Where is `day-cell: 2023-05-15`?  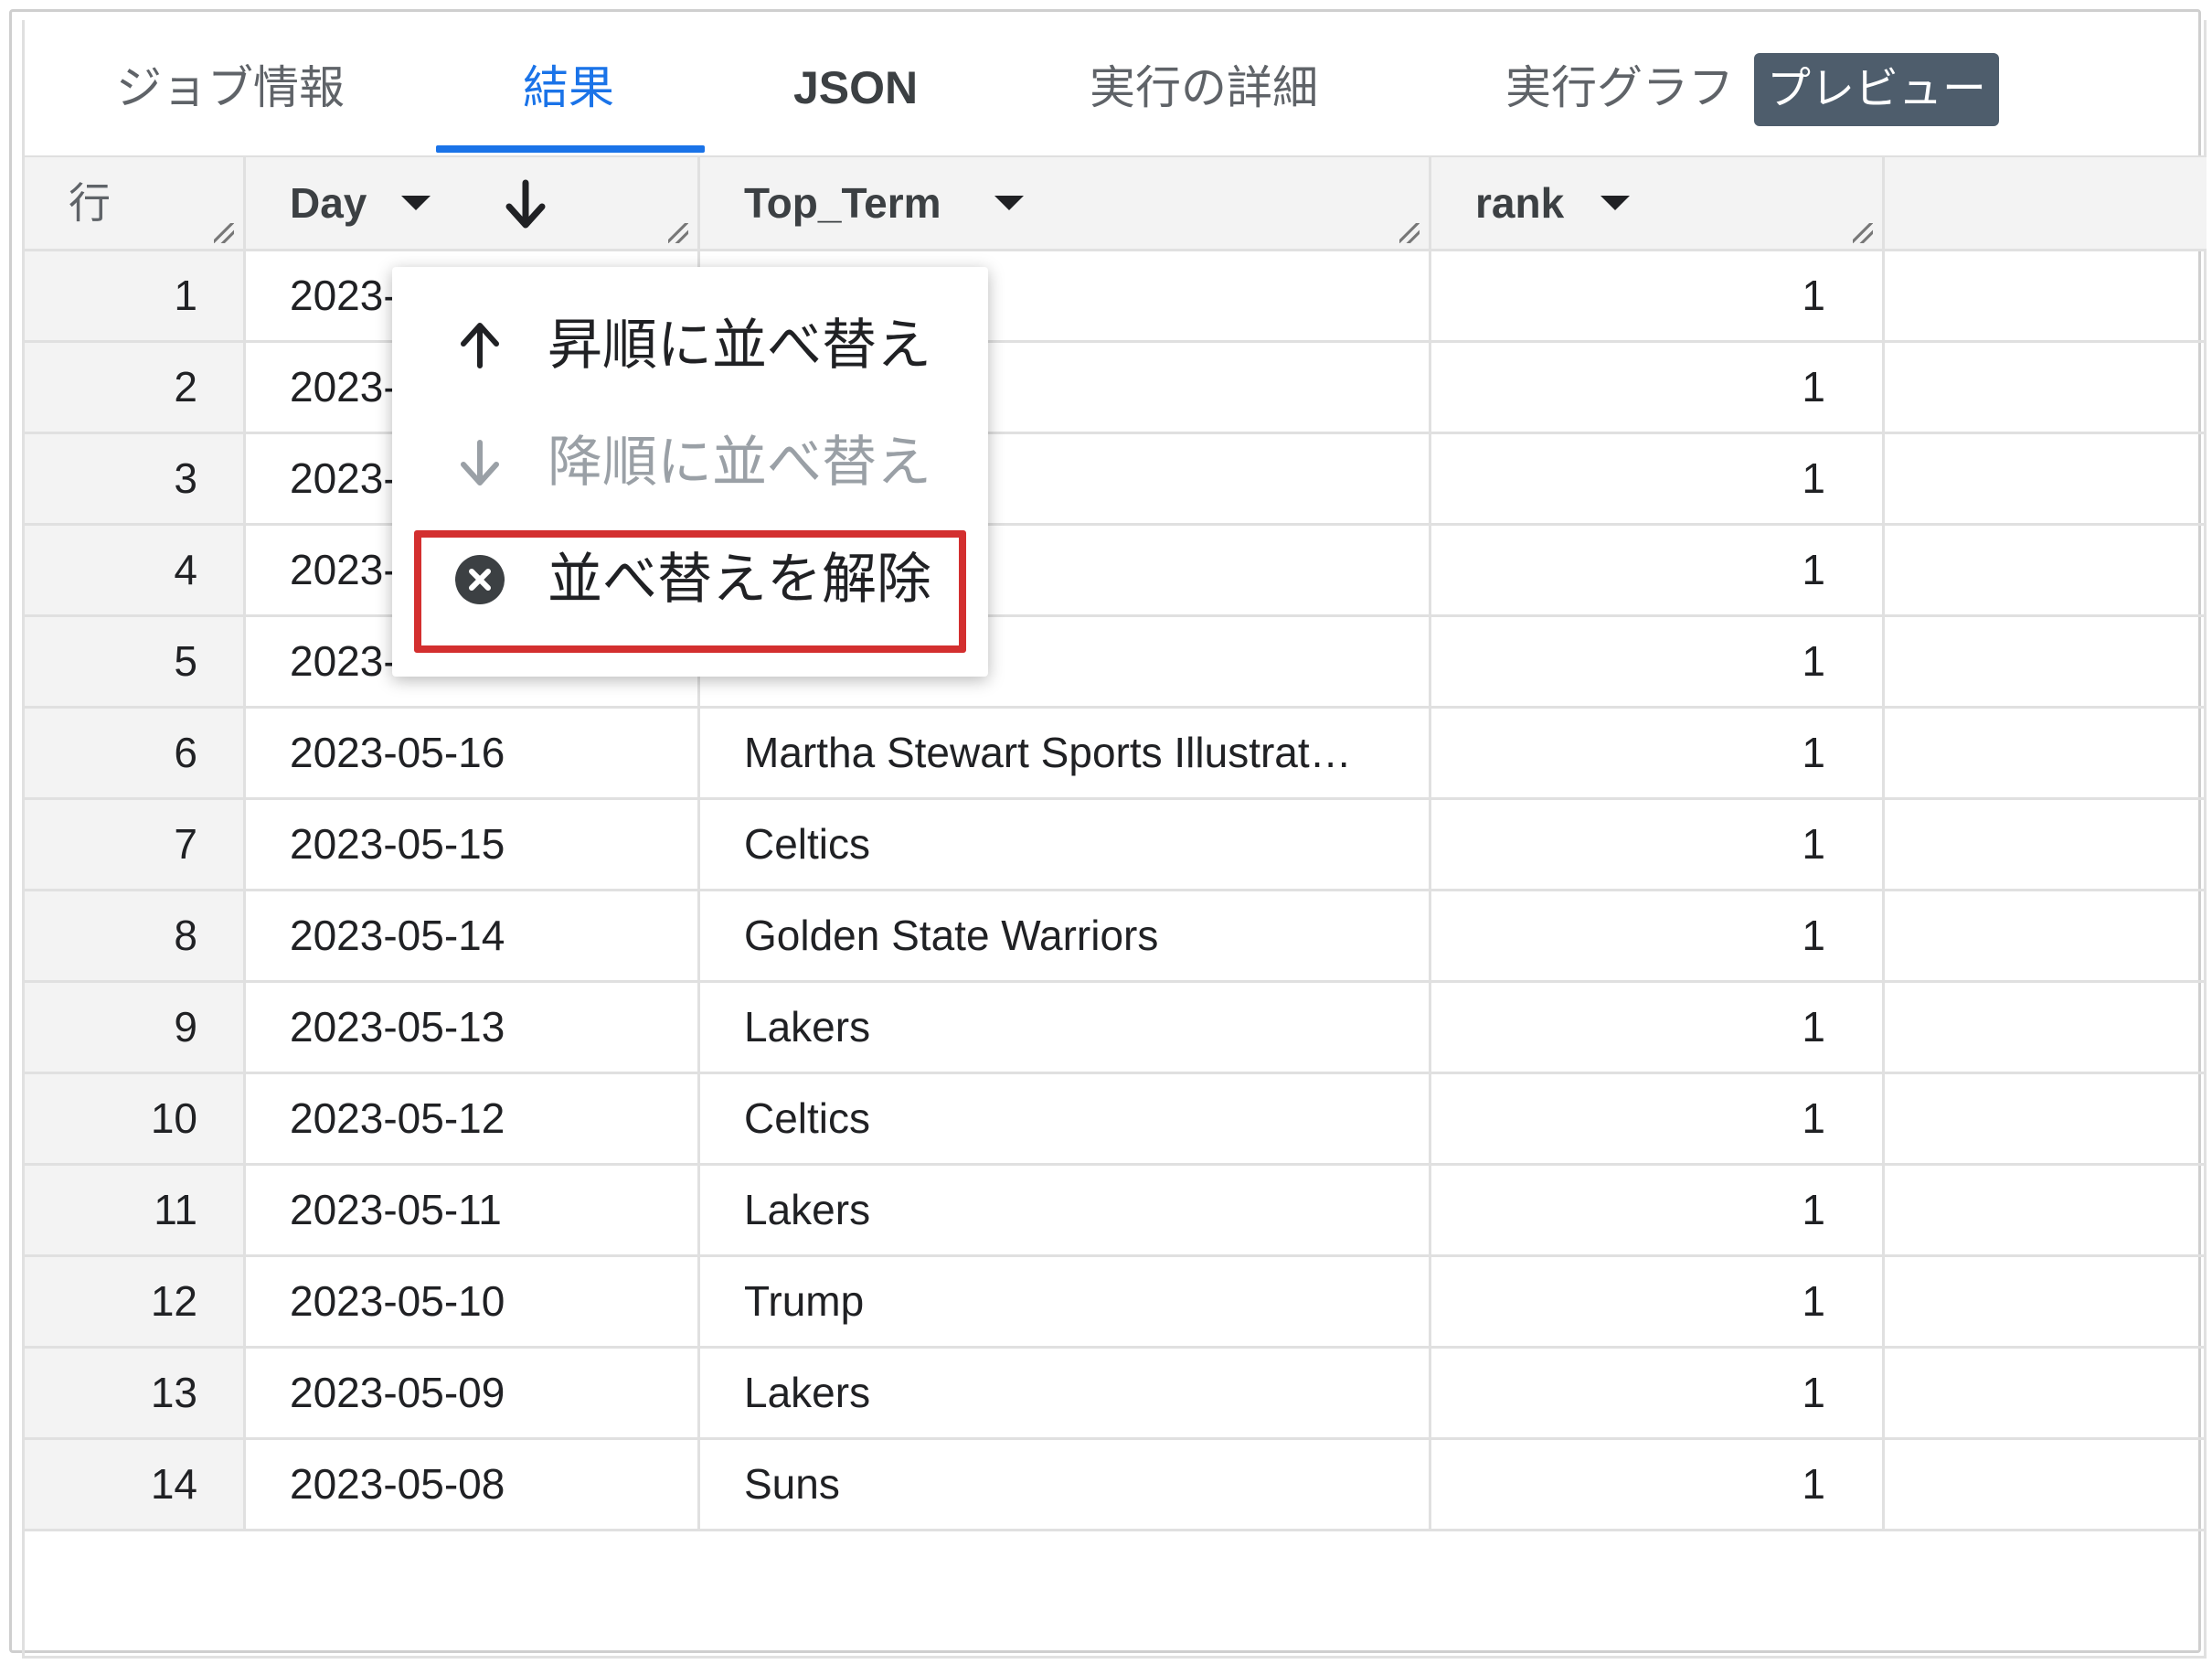
day-cell: 2023-05-15 is located at coordinates (473, 844).